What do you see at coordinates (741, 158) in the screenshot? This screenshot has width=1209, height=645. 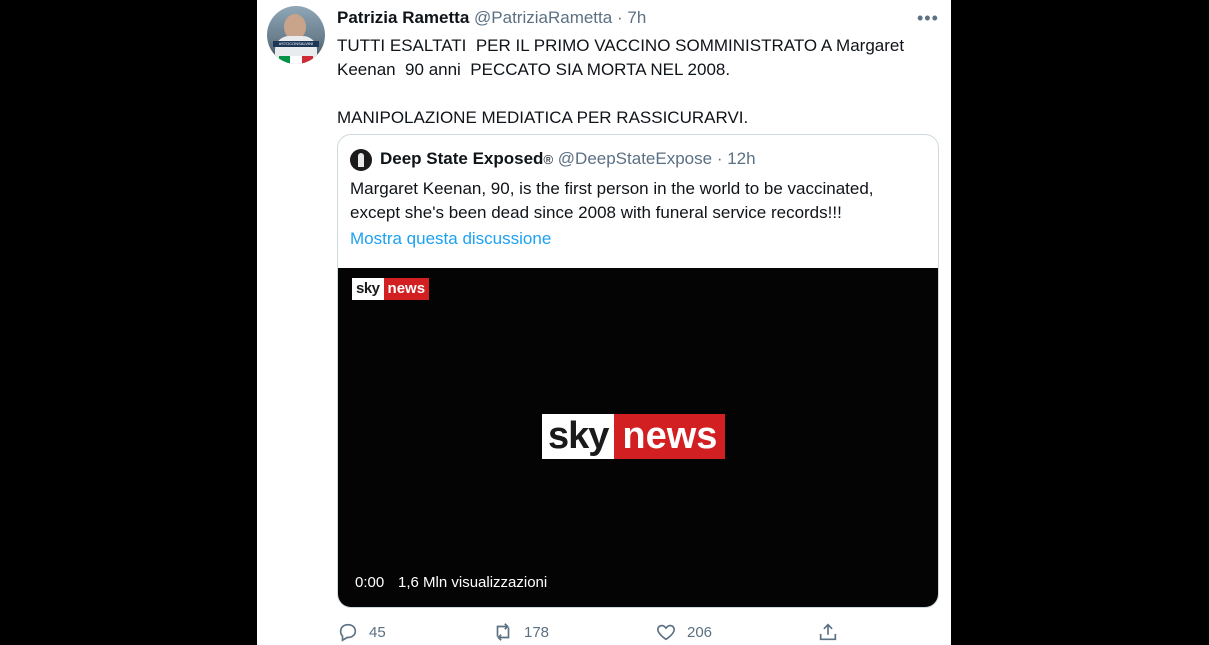 I see `quoted-timestamp: 12h` at bounding box center [741, 158].